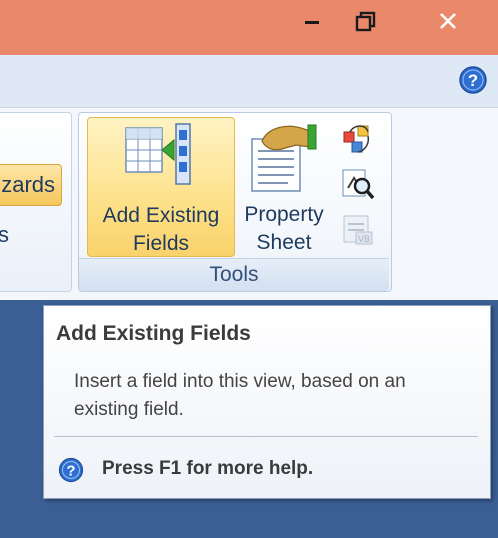  What do you see at coordinates (208, 468) in the screenshot?
I see `tooltip-help-text: Press F1 for more help.` at bounding box center [208, 468].